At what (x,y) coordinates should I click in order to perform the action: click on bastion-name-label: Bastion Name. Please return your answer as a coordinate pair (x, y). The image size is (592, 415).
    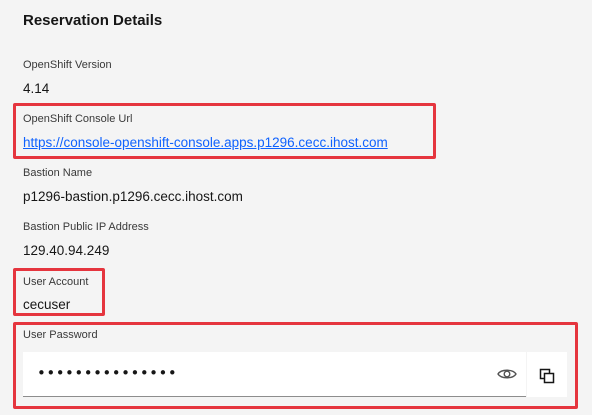
    Looking at the image, I should click on (58, 173).